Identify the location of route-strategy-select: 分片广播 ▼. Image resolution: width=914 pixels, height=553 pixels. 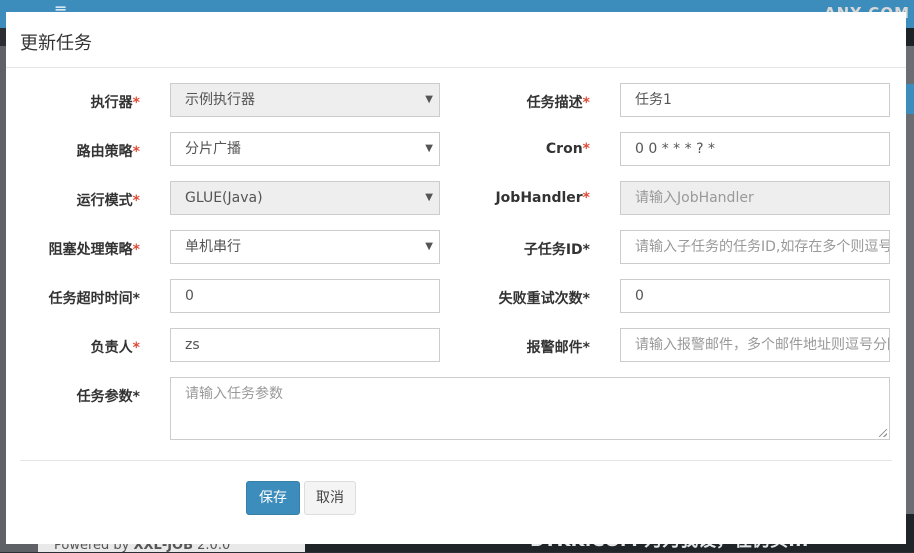
(305, 149).